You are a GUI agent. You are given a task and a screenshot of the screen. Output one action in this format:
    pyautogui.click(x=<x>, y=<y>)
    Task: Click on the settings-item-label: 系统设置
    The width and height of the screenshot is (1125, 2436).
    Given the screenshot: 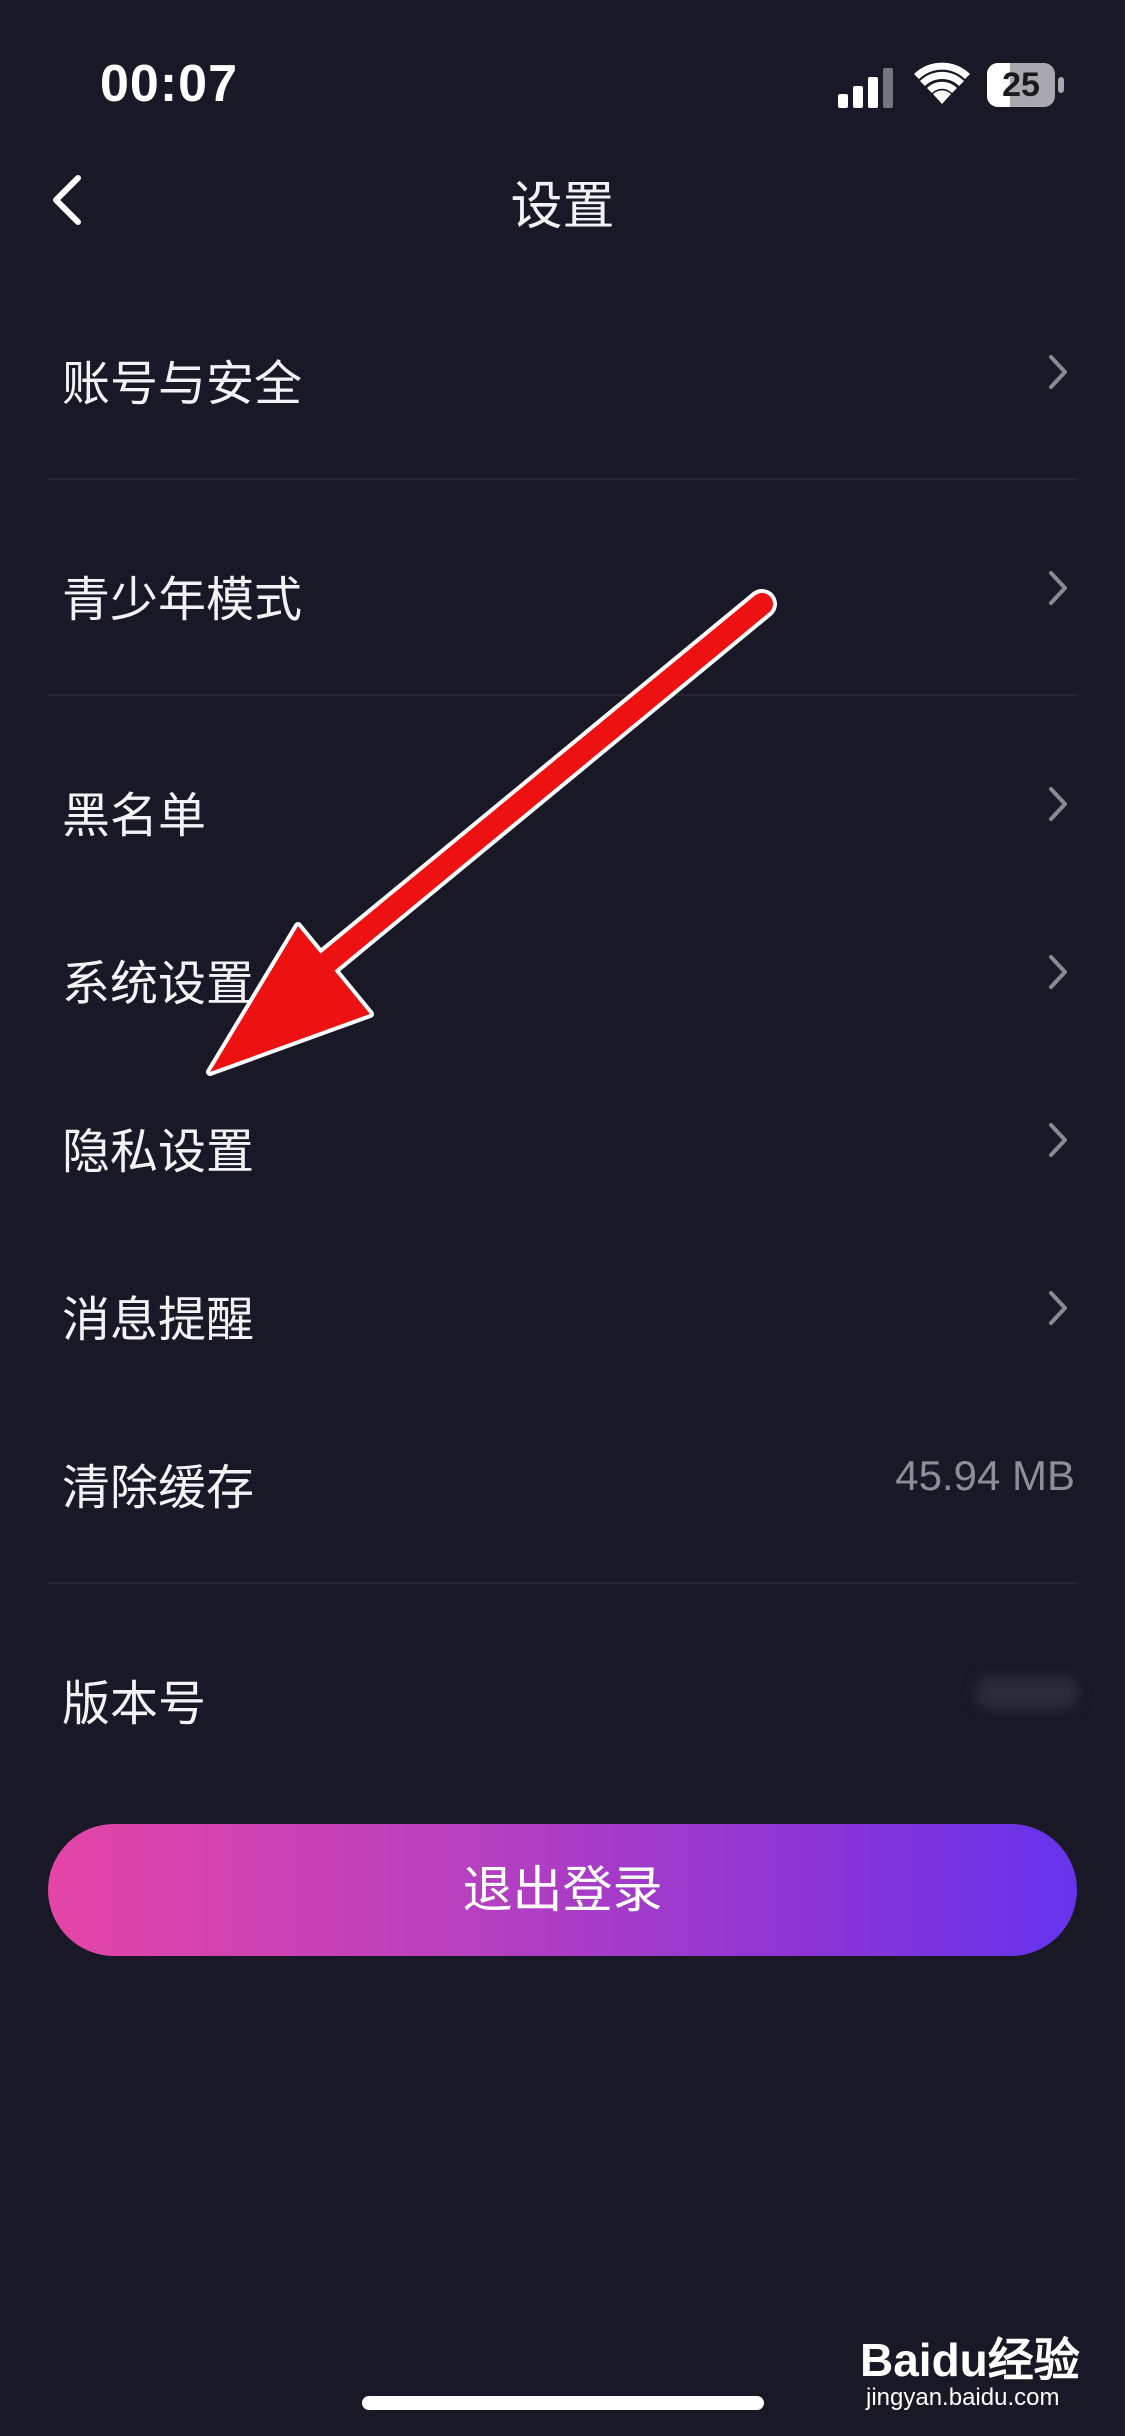 What is the action you would take?
    pyautogui.click(x=158, y=984)
    